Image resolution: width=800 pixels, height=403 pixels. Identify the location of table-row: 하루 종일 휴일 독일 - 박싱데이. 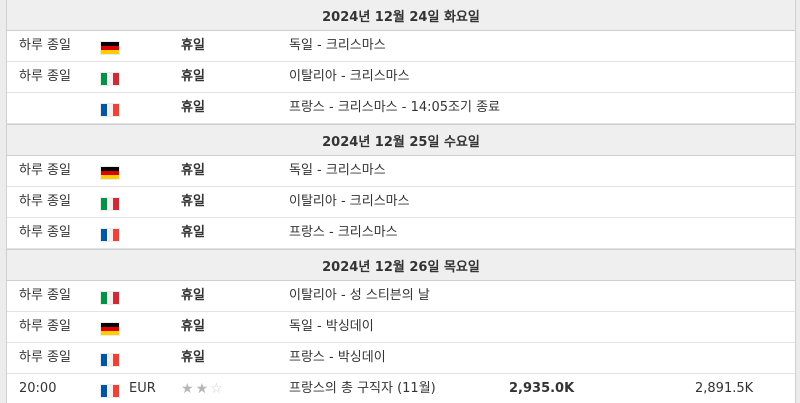
(401, 327).